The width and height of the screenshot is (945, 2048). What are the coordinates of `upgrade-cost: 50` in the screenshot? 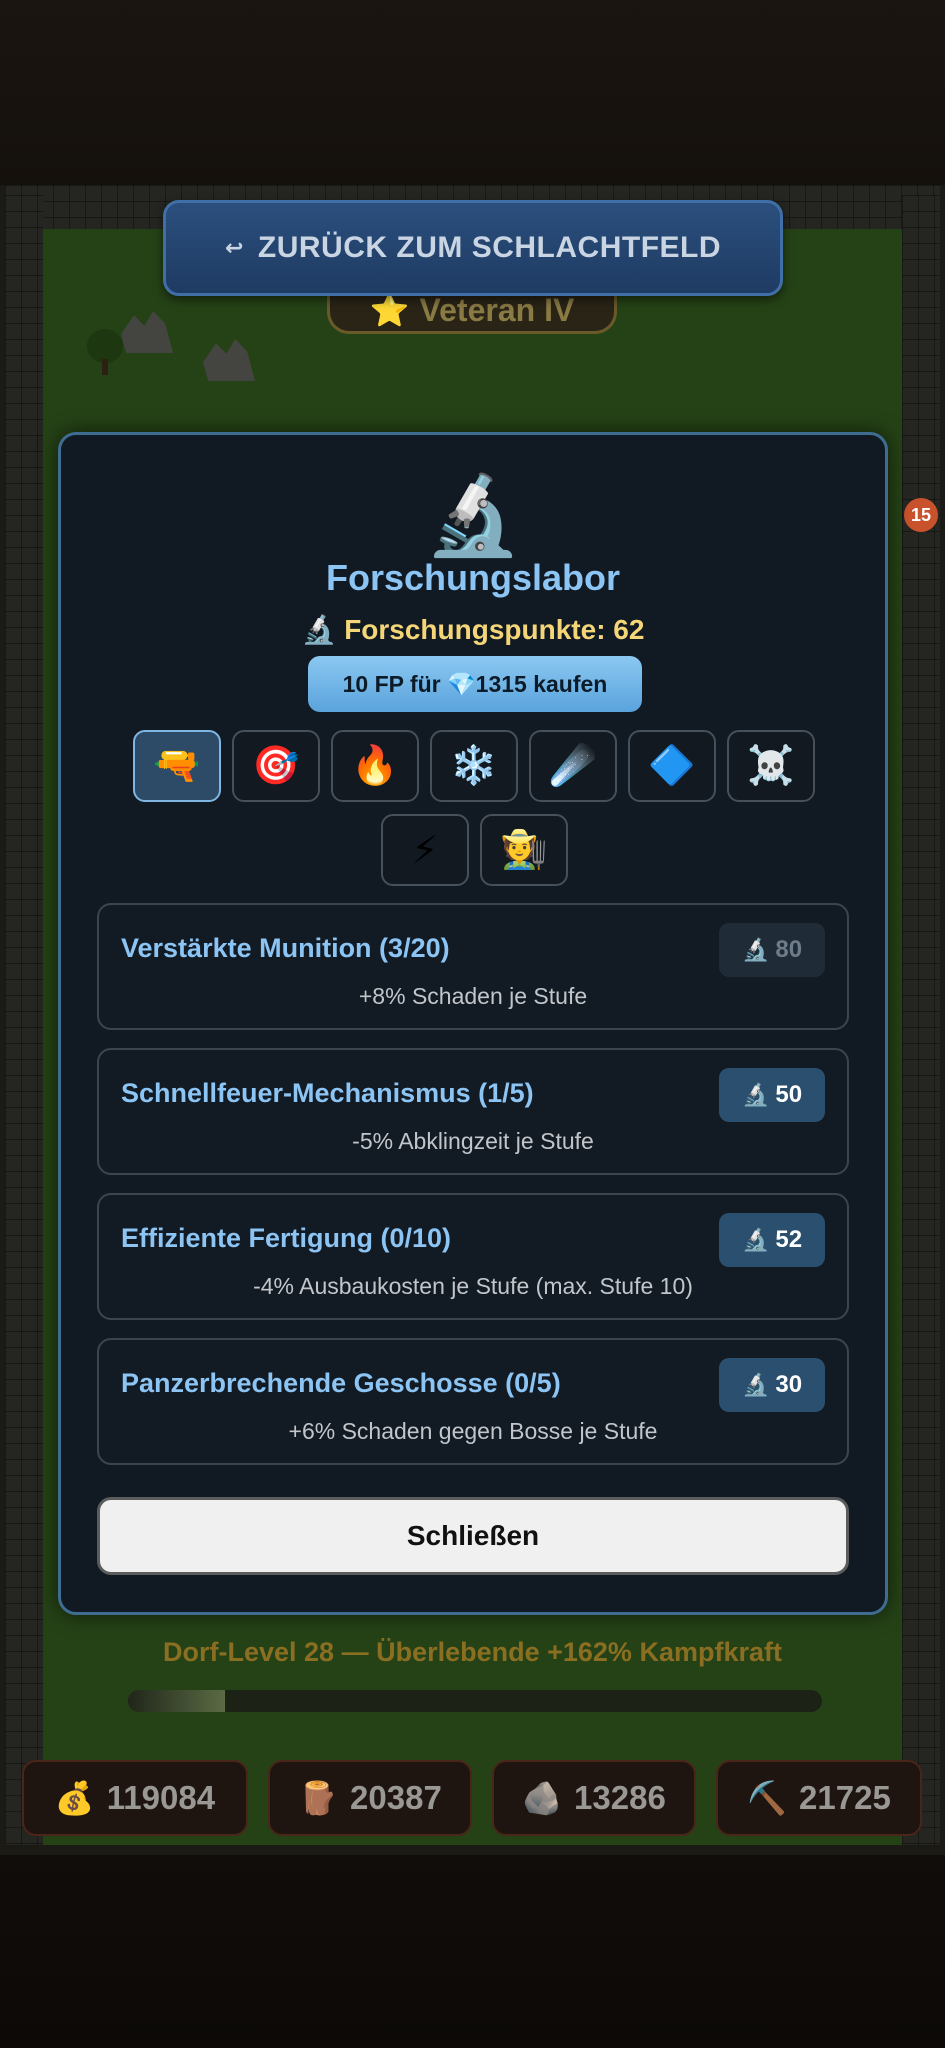 It's located at (789, 1094).